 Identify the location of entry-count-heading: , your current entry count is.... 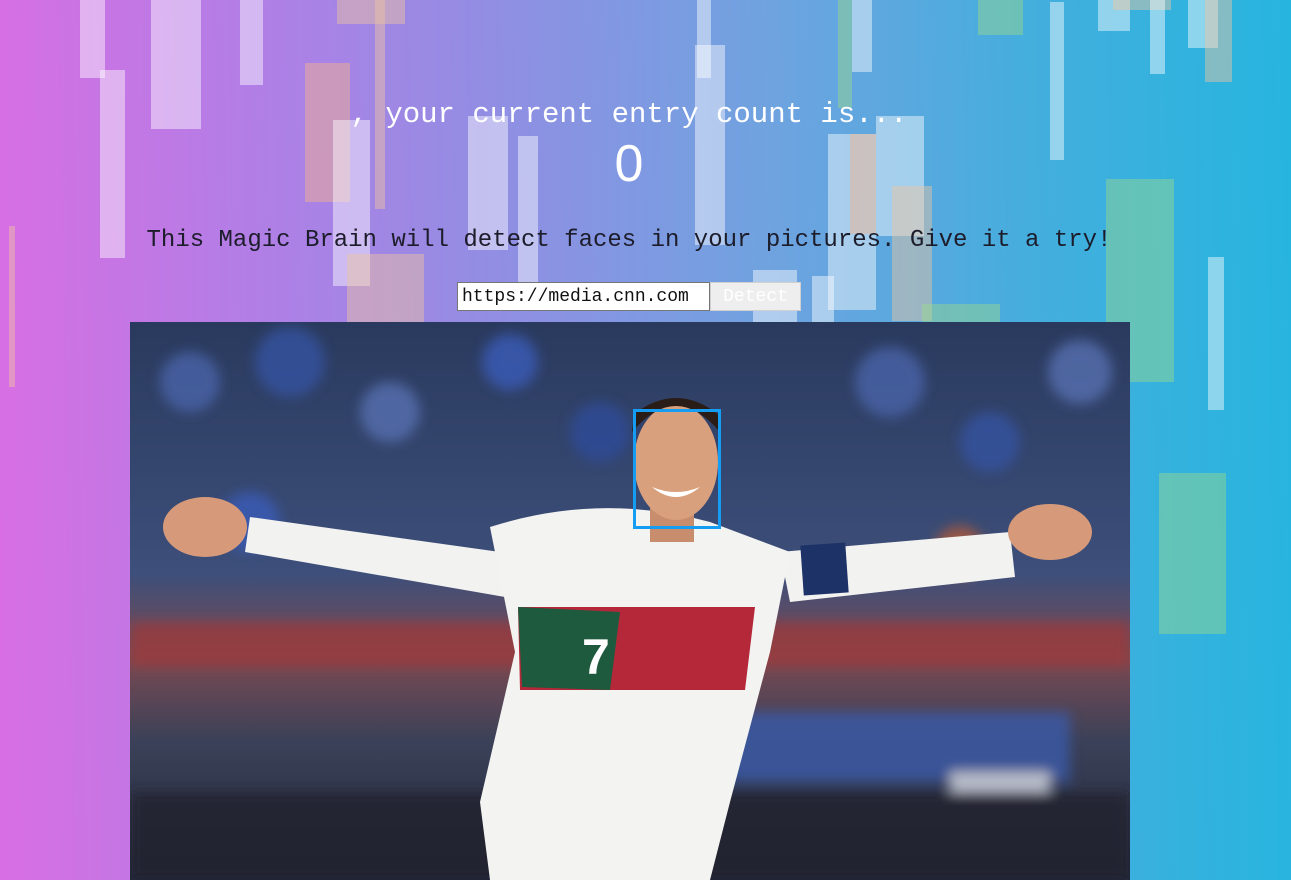
(629, 114).